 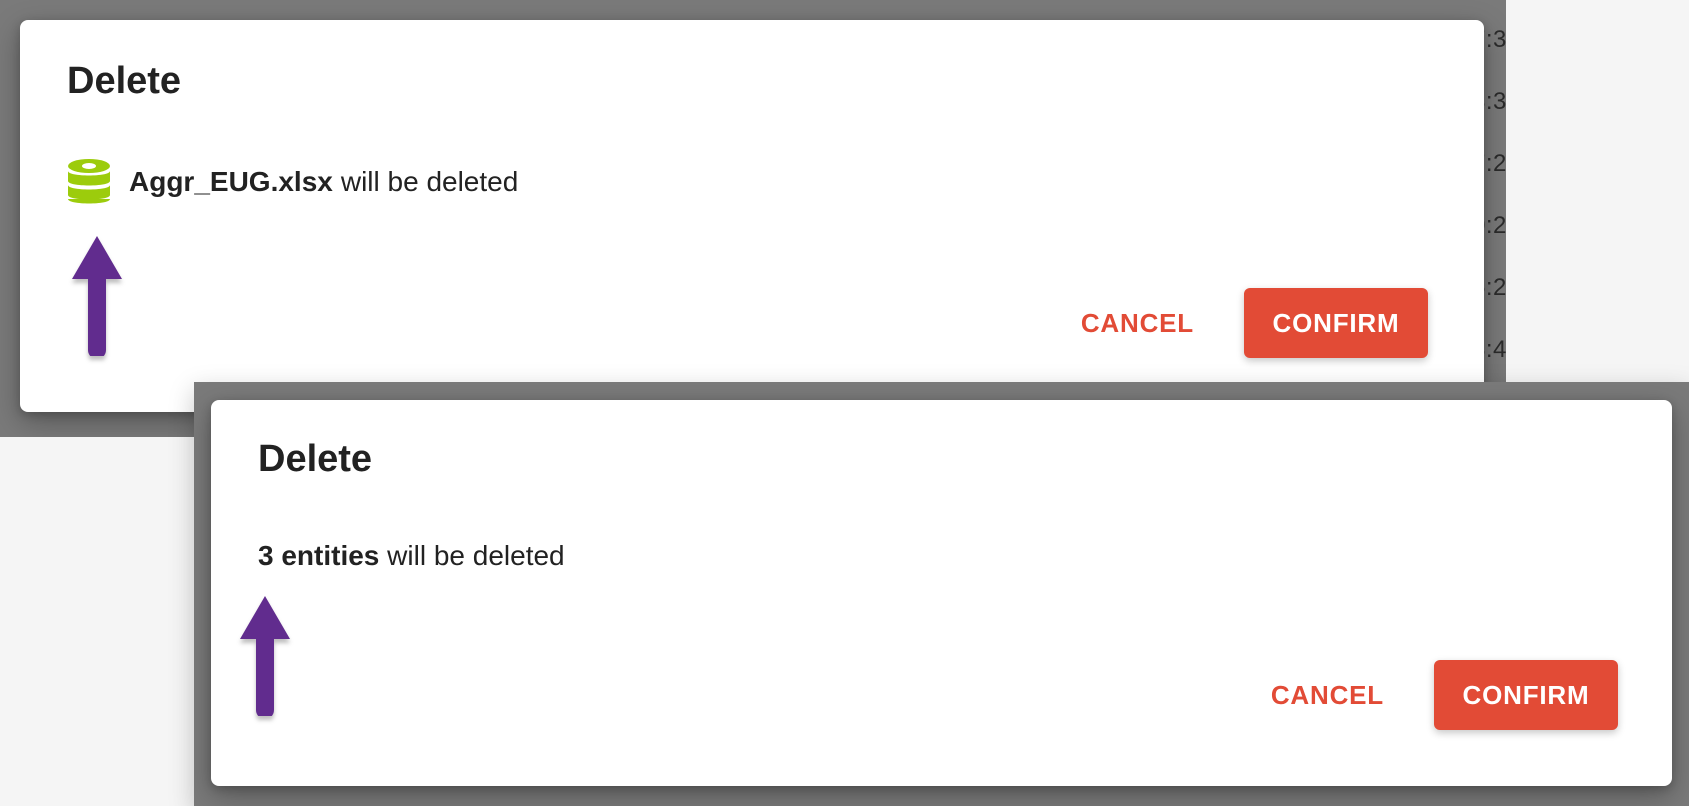 I want to click on delete-message-row: Aggr_EUG.xlsx will be deleted, so click(x=292, y=182).